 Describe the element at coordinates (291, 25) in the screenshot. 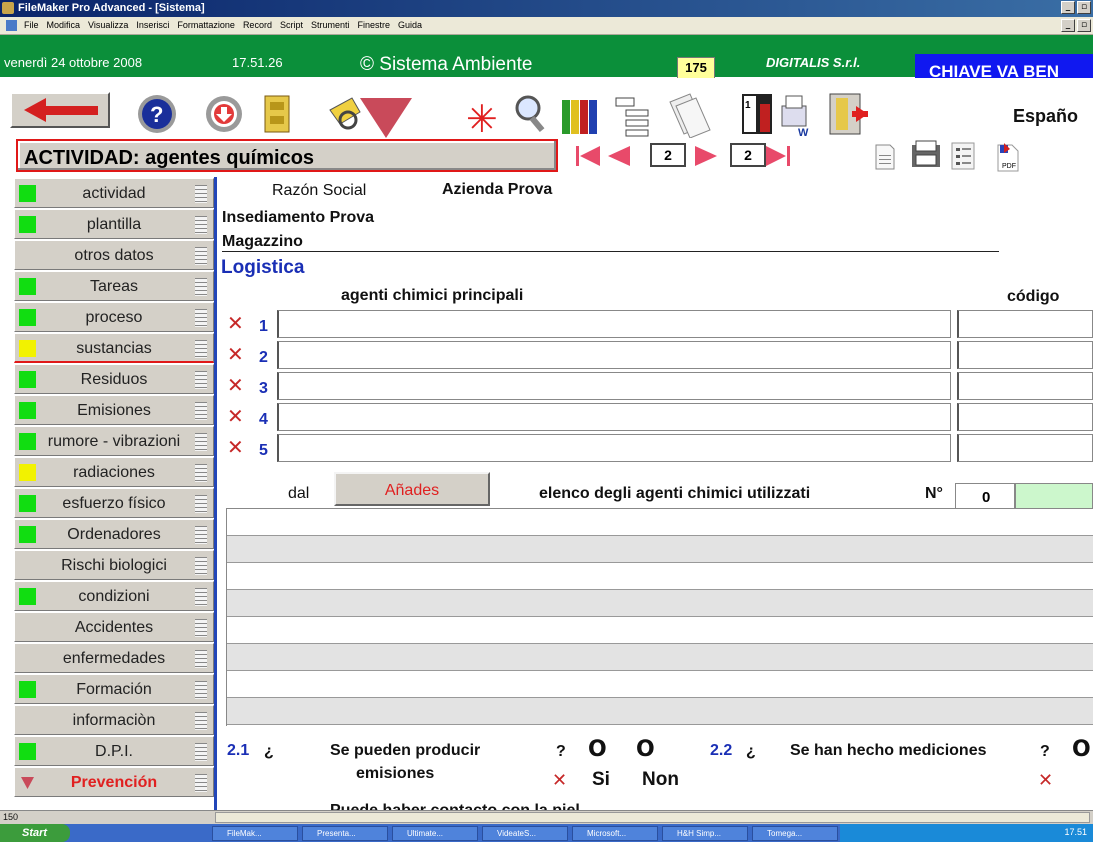

I see `menu-item: Script` at that location.